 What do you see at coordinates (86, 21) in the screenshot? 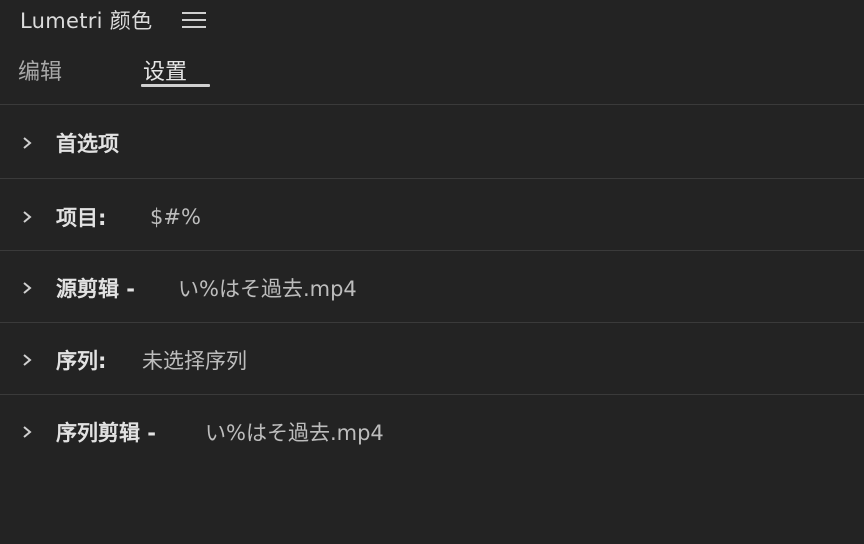
I see `panel-title: Lumetri 颜色` at bounding box center [86, 21].